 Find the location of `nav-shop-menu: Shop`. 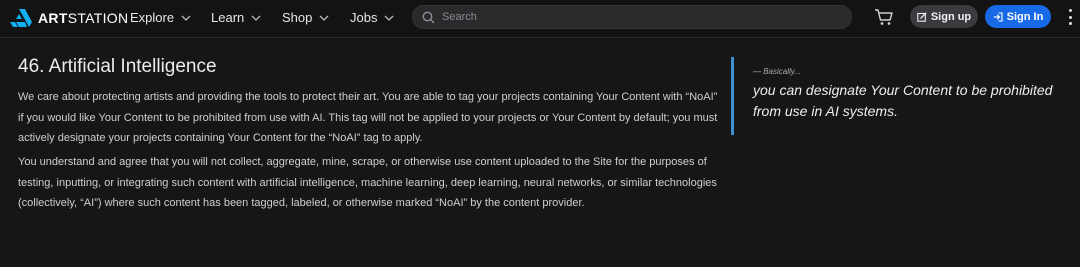

nav-shop-menu: Shop is located at coordinates (305, 17).